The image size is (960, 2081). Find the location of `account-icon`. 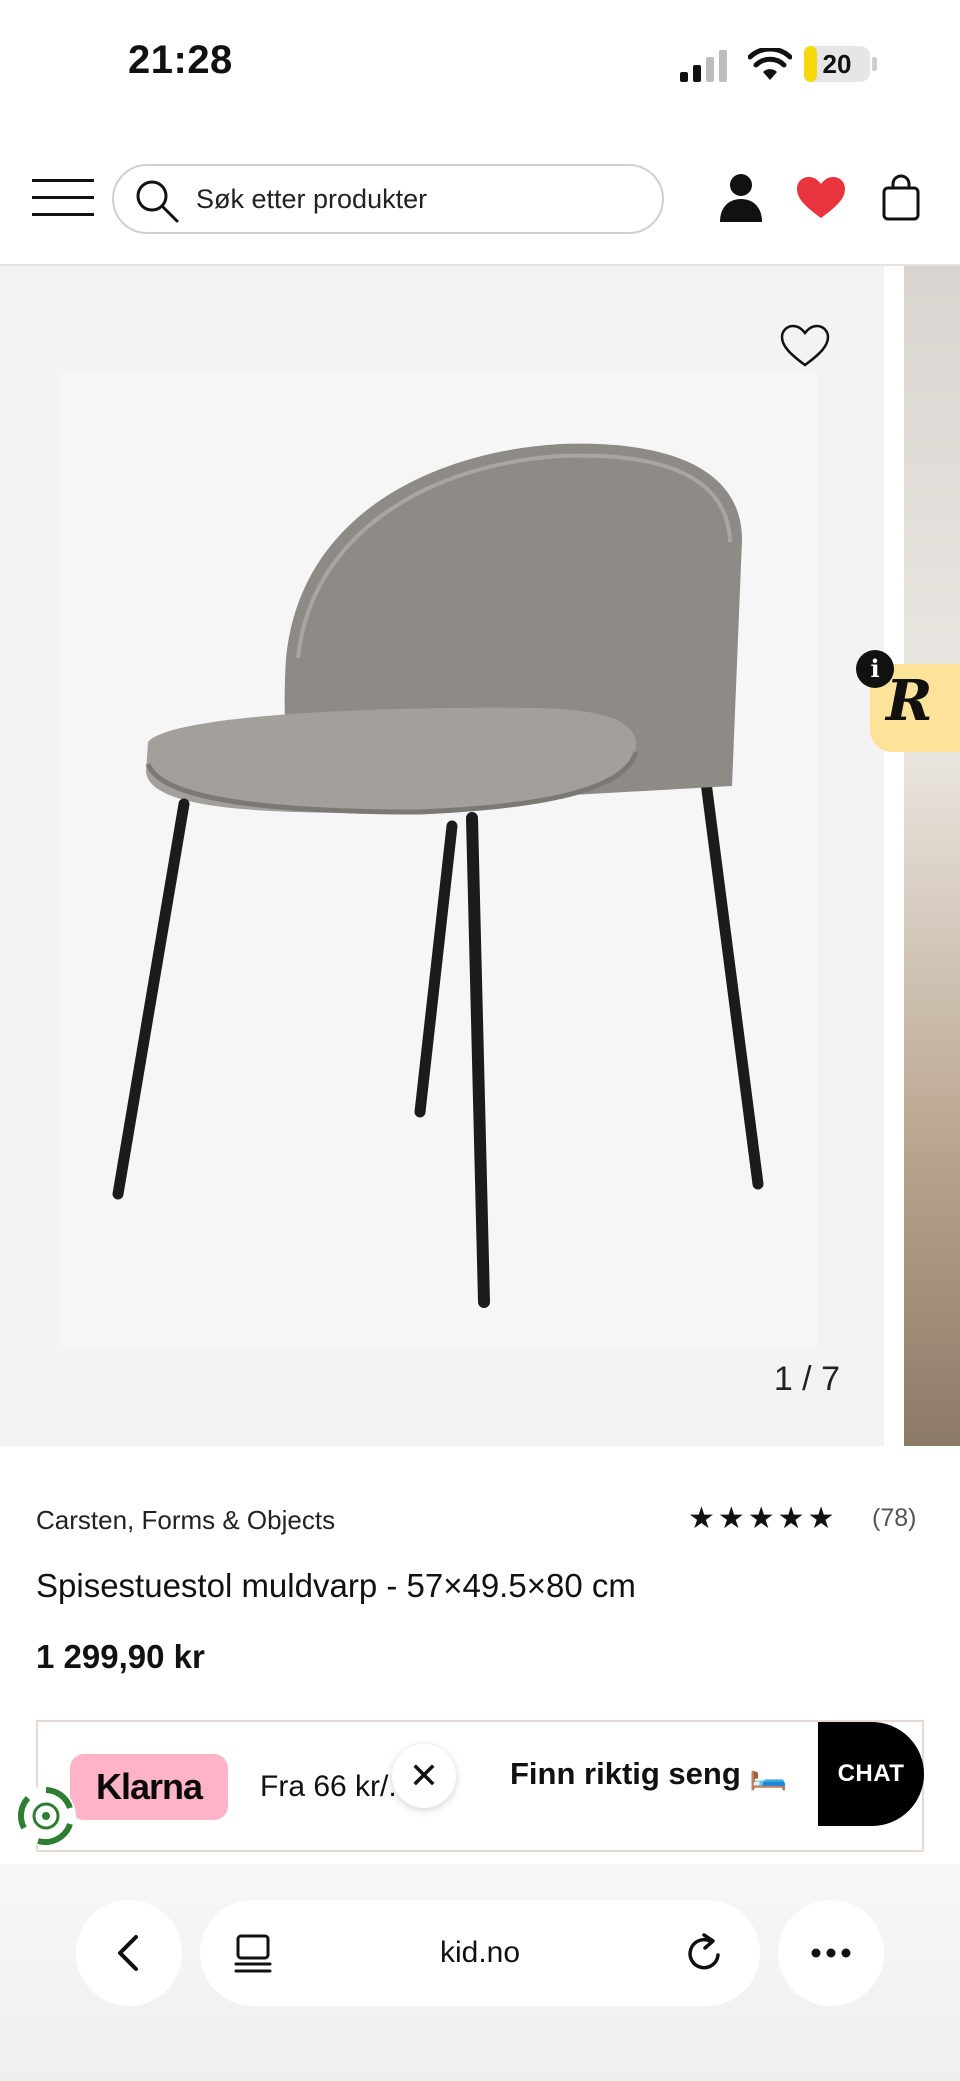

account-icon is located at coordinates (741, 197).